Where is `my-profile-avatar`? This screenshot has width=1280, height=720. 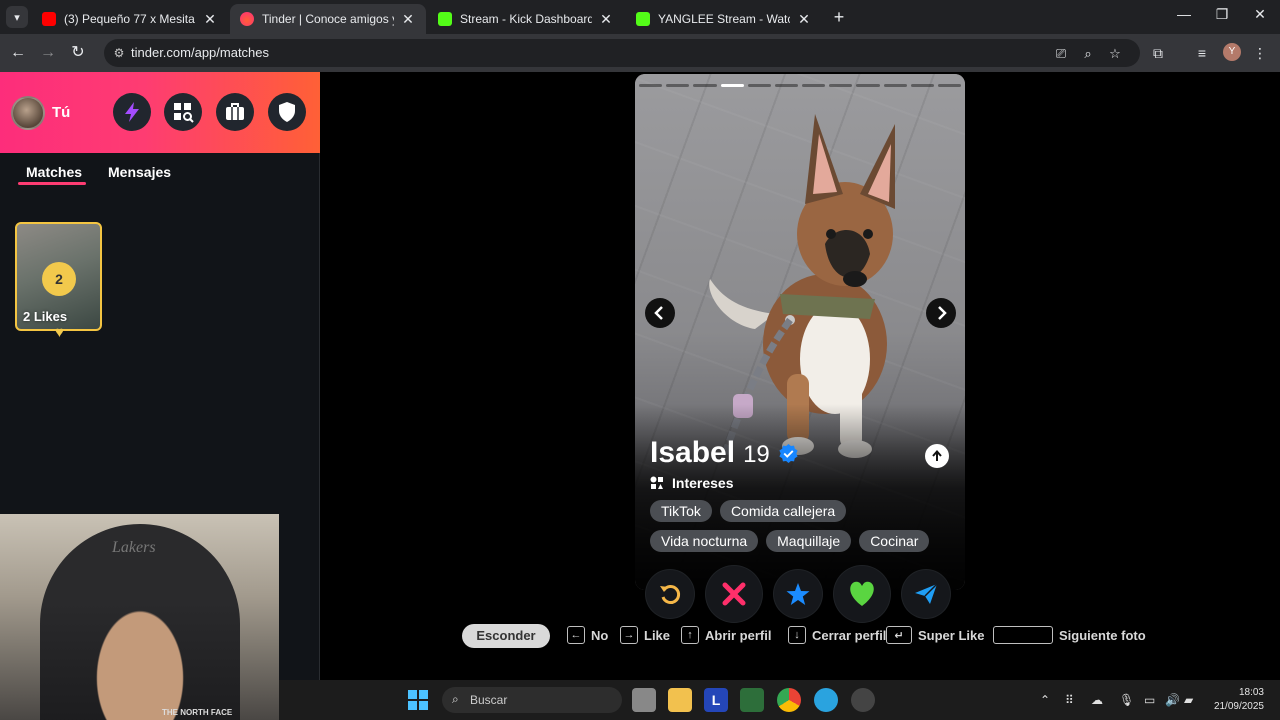
my-profile-avatar is located at coordinates (28, 113).